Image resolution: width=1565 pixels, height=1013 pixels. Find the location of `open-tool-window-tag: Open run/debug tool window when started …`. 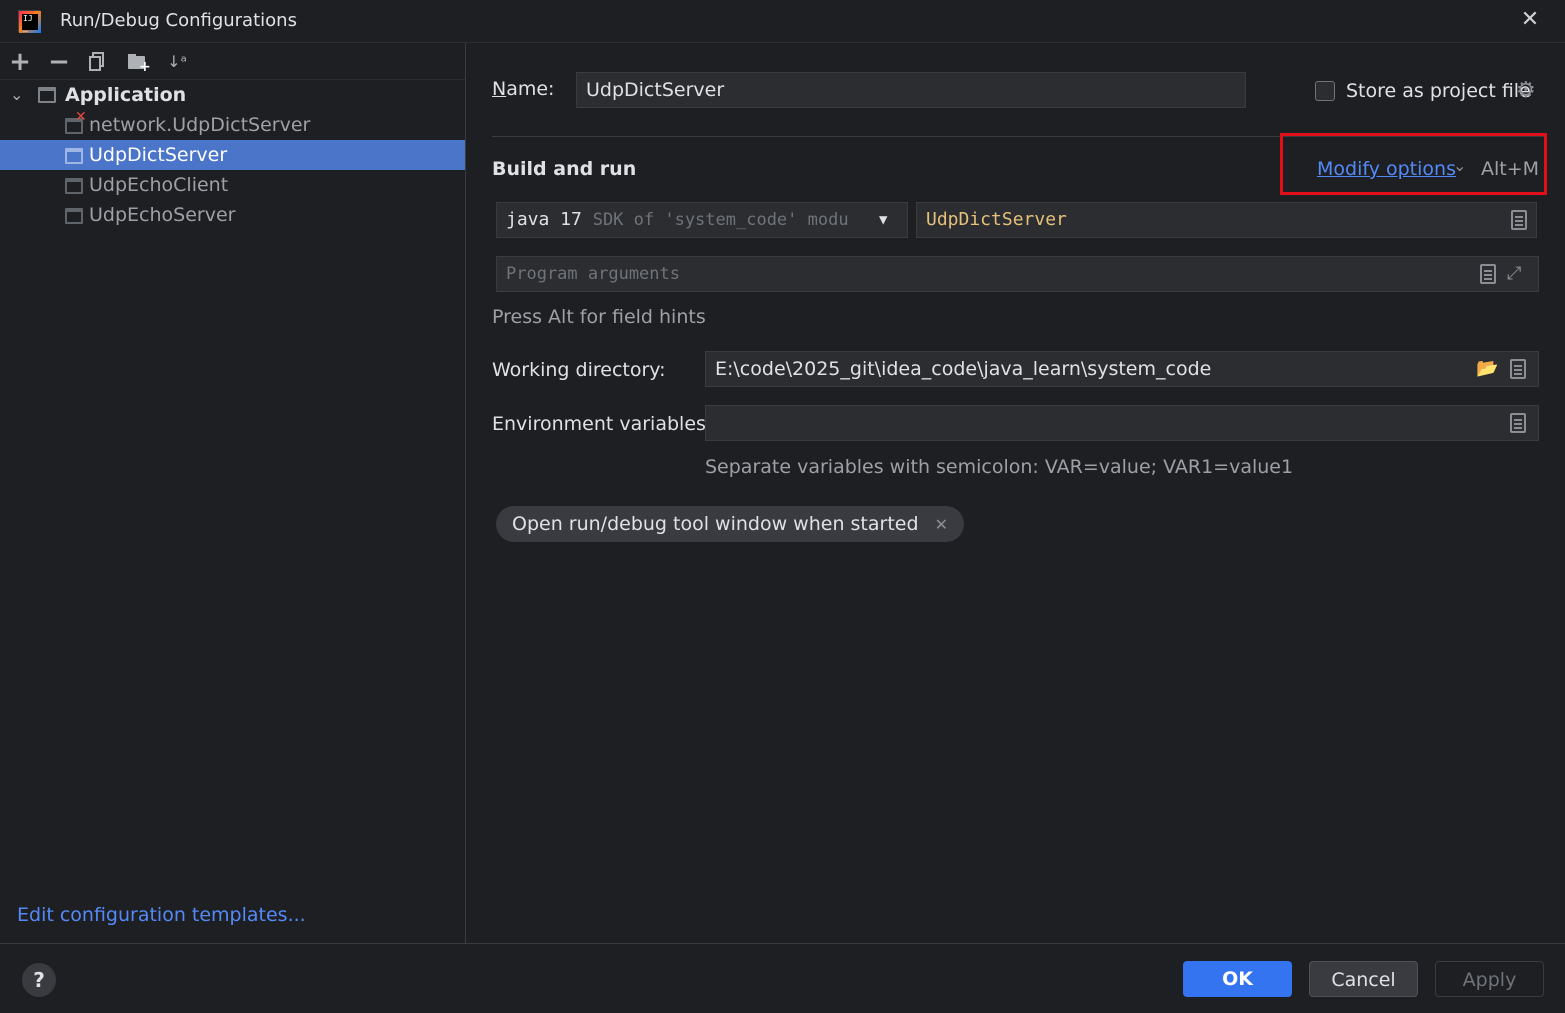

open-tool-window-tag: Open run/debug tool window when started … is located at coordinates (730, 524).